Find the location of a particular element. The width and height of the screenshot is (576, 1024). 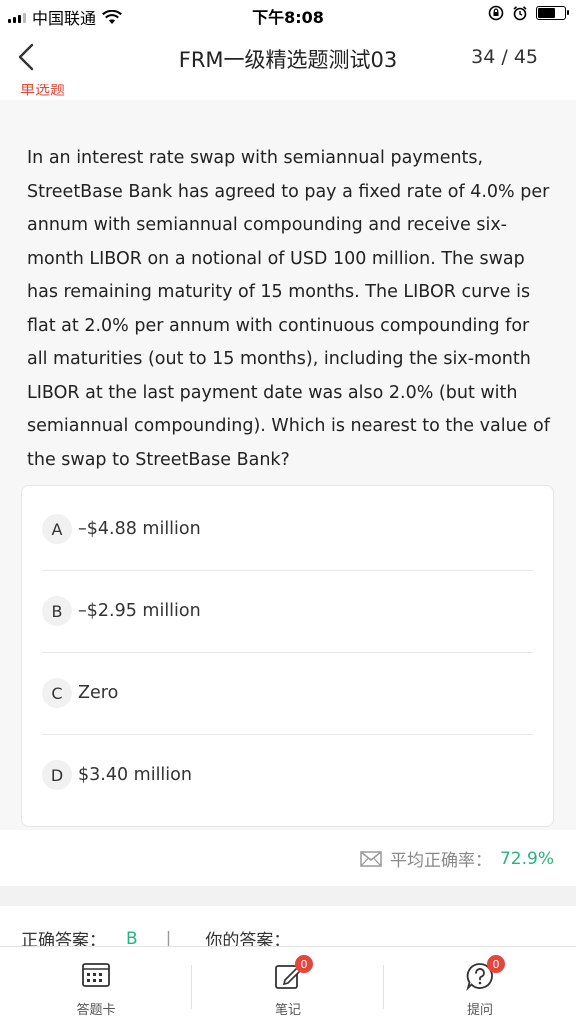

bottom-toolbar: 答题卡 0 笔记 0 提问 is located at coordinates (288, 985).